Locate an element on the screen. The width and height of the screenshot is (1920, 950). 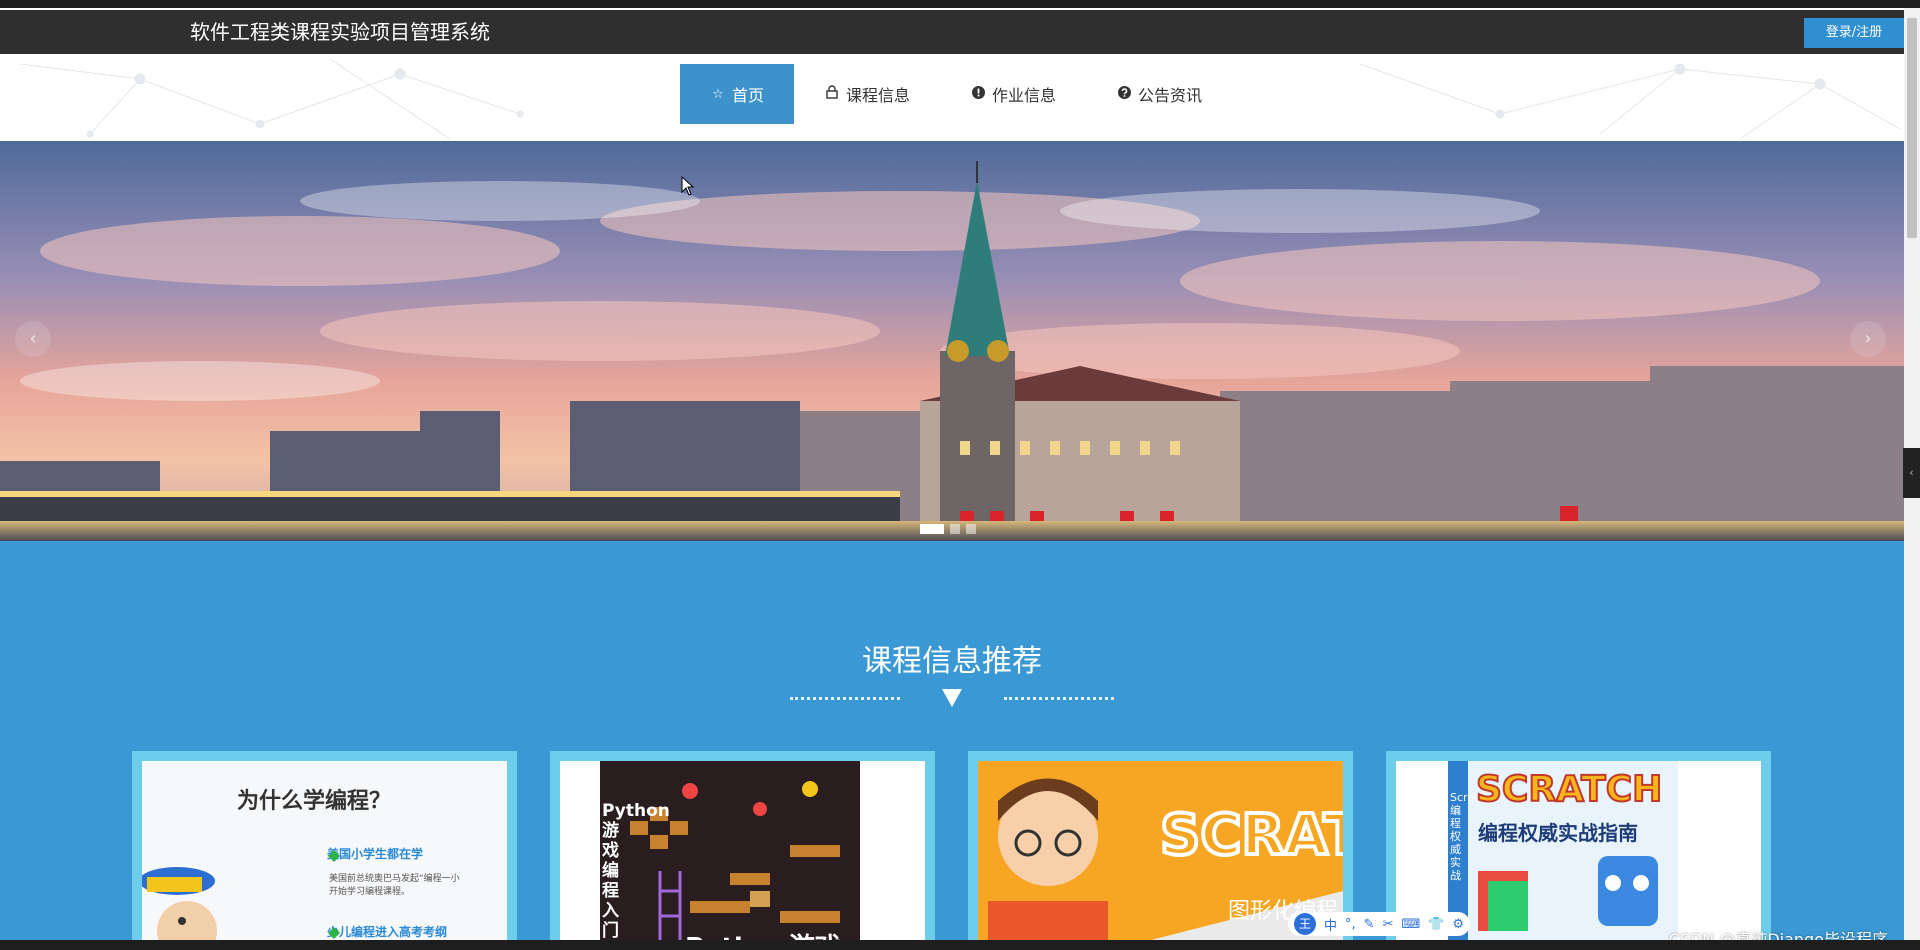
section-divider is located at coordinates (952, 698).